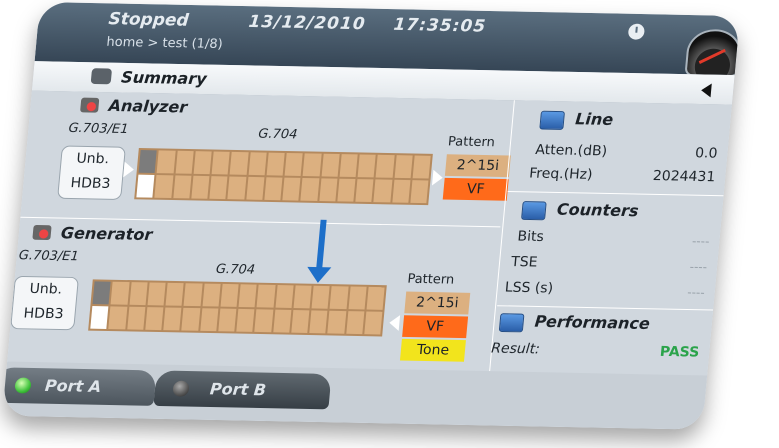 This screenshot has height=448, width=779. I want to click on counters-tse-label: TSE, so click(524, 262).